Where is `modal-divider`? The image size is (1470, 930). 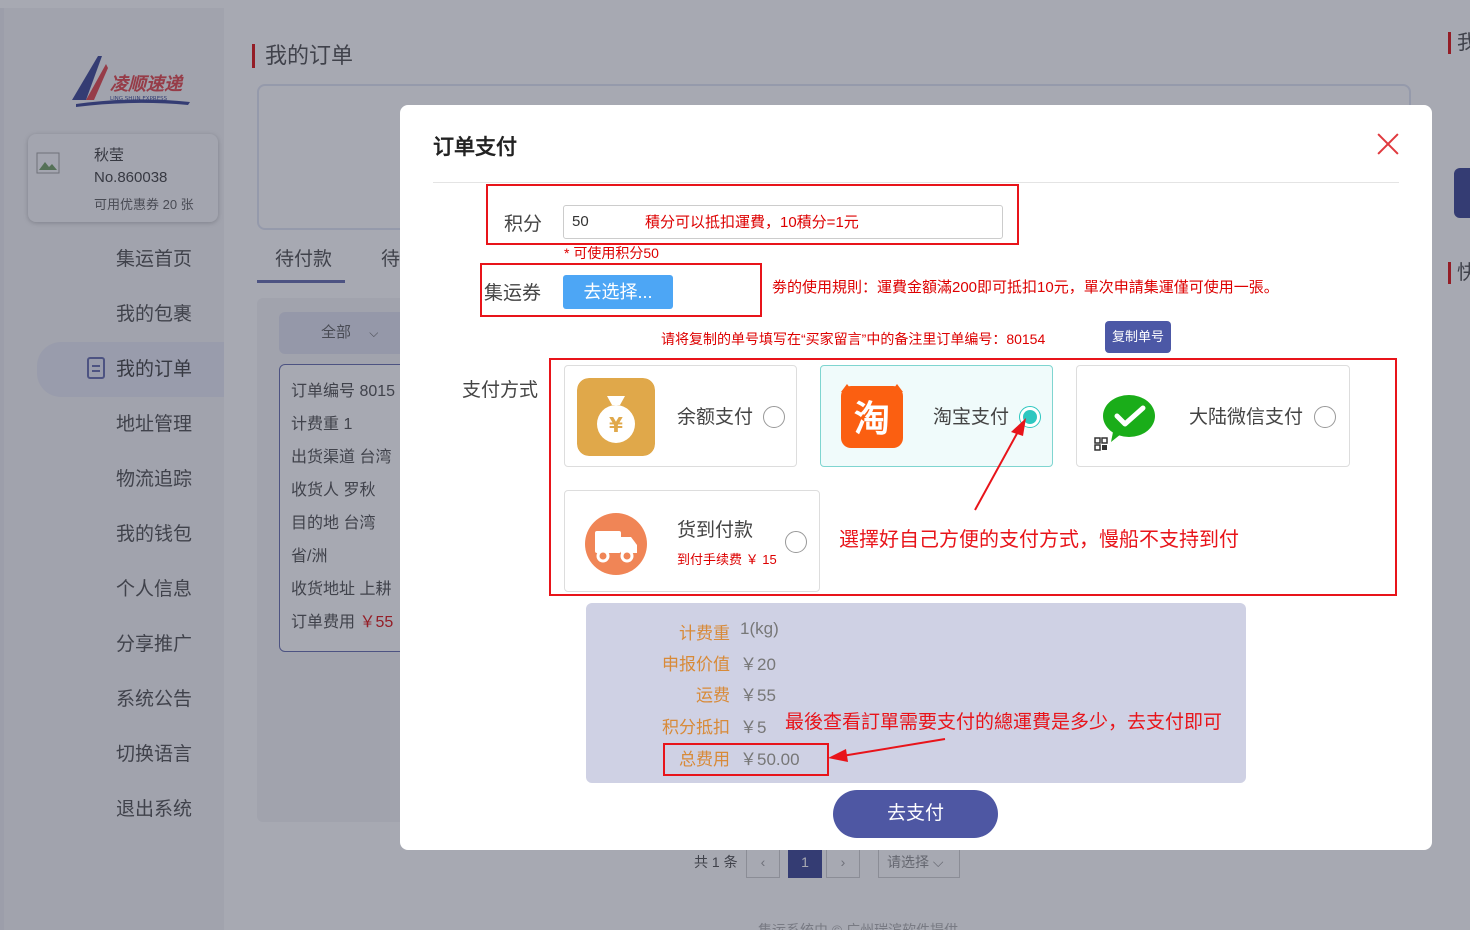 modal-divider is located at coordinates (916, 182).